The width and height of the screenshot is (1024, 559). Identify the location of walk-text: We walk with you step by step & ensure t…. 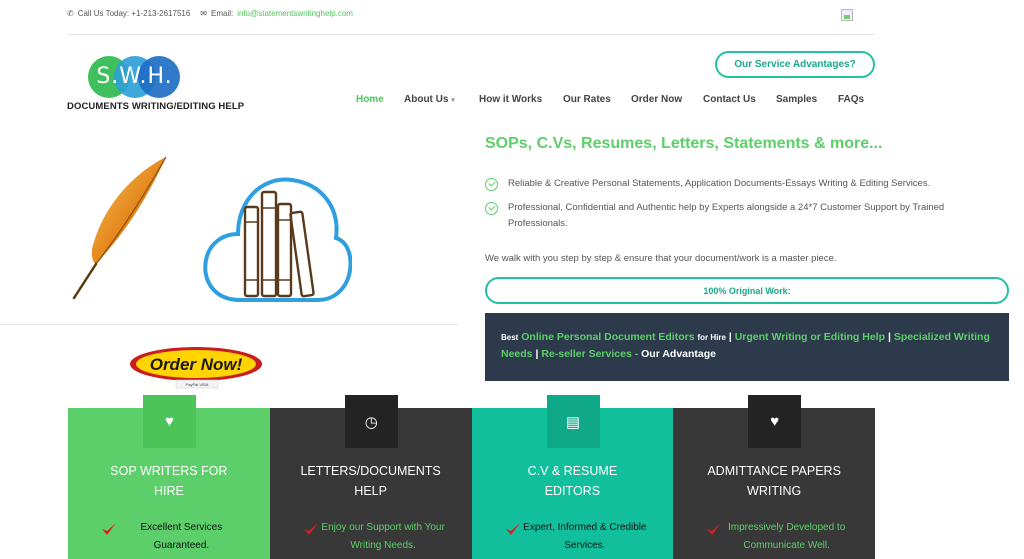
(661, 258).